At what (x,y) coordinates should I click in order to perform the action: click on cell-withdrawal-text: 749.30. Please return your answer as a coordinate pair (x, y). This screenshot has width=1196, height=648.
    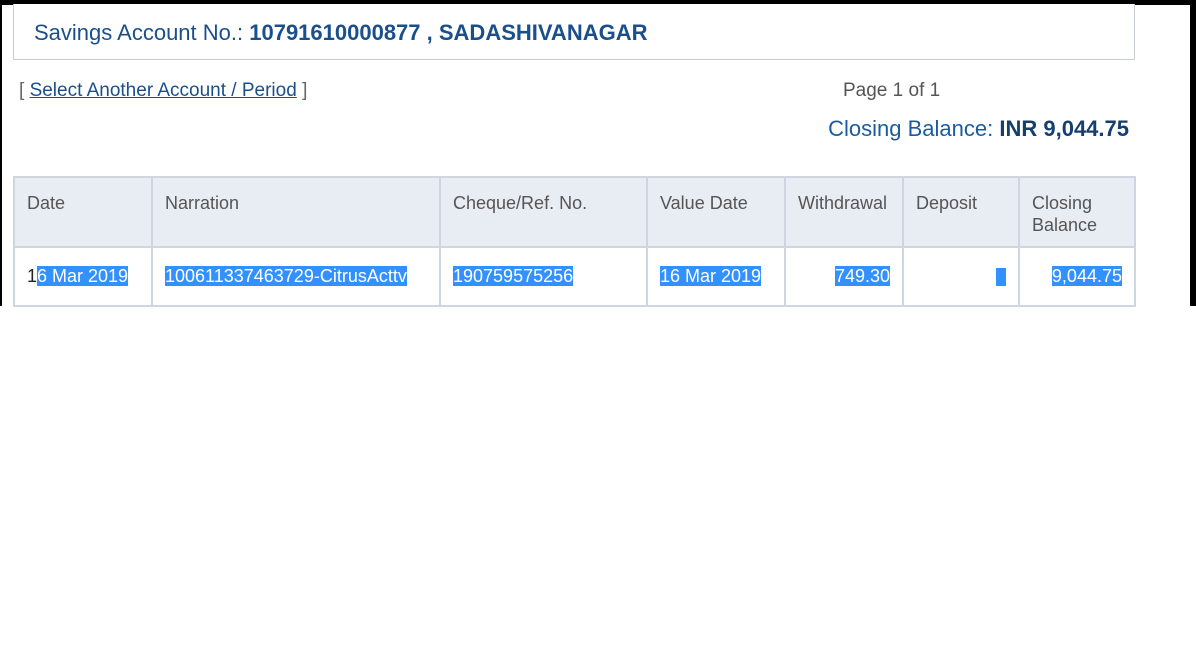
    Looking at the image, I should click on (862, 276).